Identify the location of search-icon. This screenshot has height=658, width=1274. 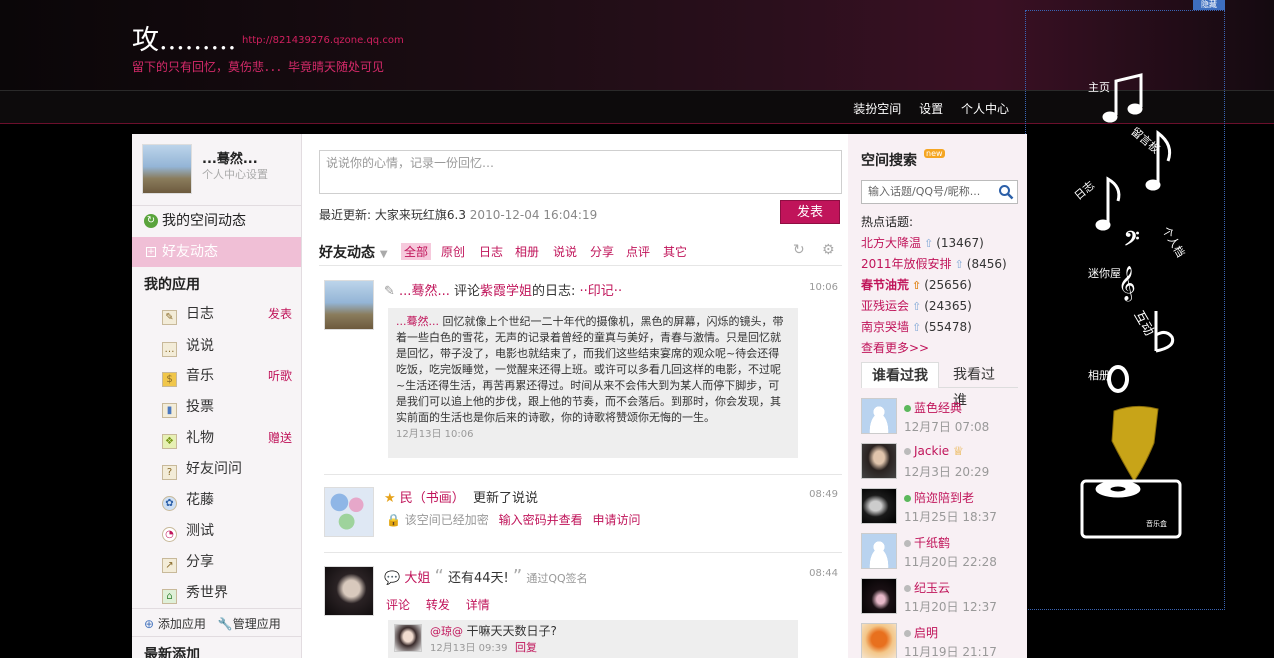
(1006, 192).